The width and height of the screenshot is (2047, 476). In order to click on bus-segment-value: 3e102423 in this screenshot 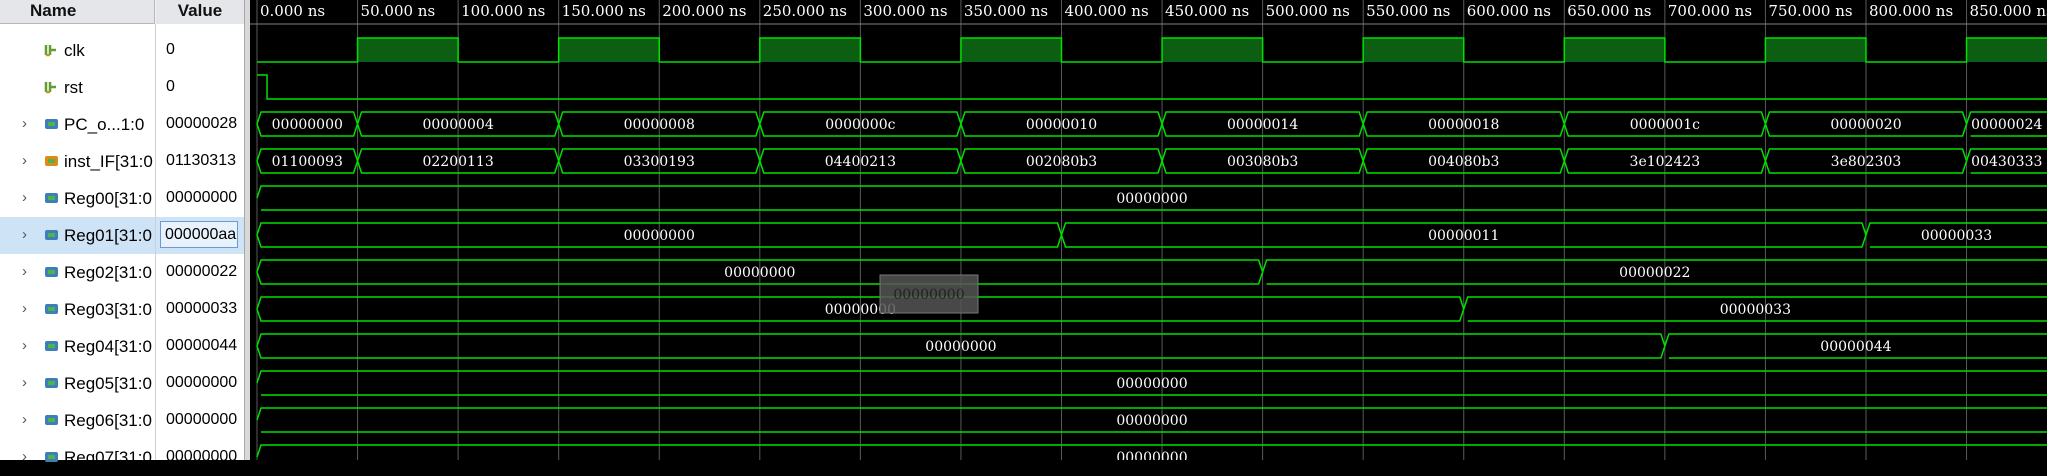, I will do `click(1665, 162)`.